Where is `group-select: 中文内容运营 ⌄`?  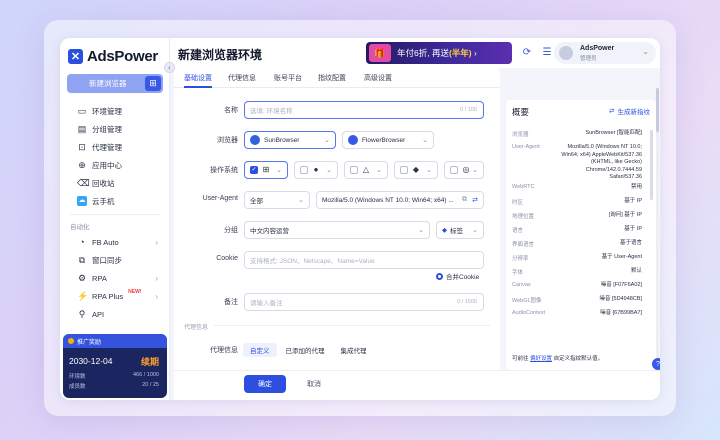
group-select: 中文内容运营 ⌄ is located at coordinates (337, 230).